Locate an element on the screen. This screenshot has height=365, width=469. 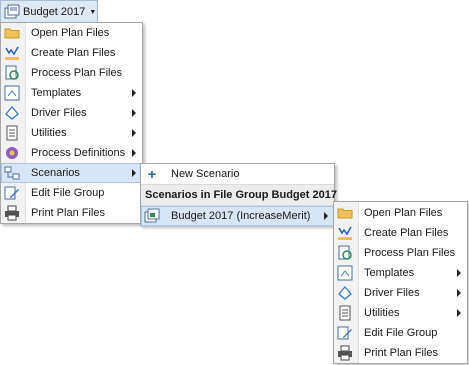
scenario-file-group-icon is located at coordinates (152, 216).